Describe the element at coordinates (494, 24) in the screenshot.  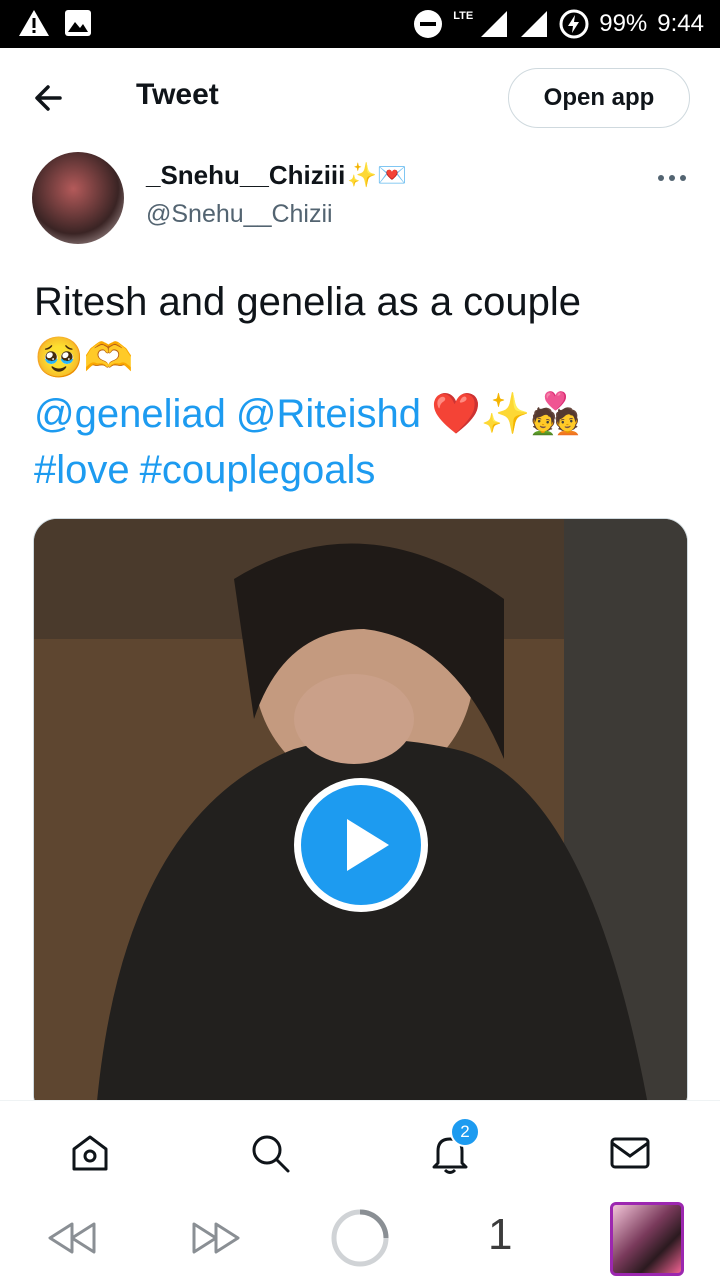
I see `signal-icon` at that location.